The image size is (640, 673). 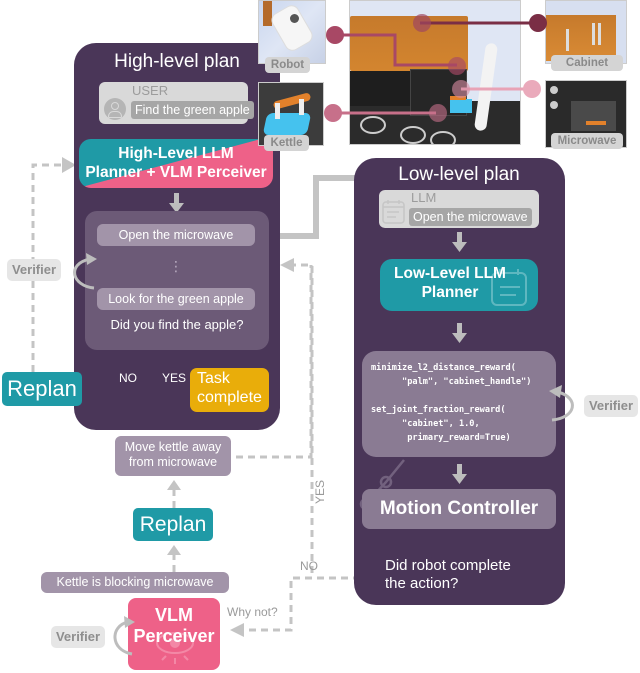 I want to click on code-line-1: minimize_l2_distance_reward(, so click(x=443, y=368).